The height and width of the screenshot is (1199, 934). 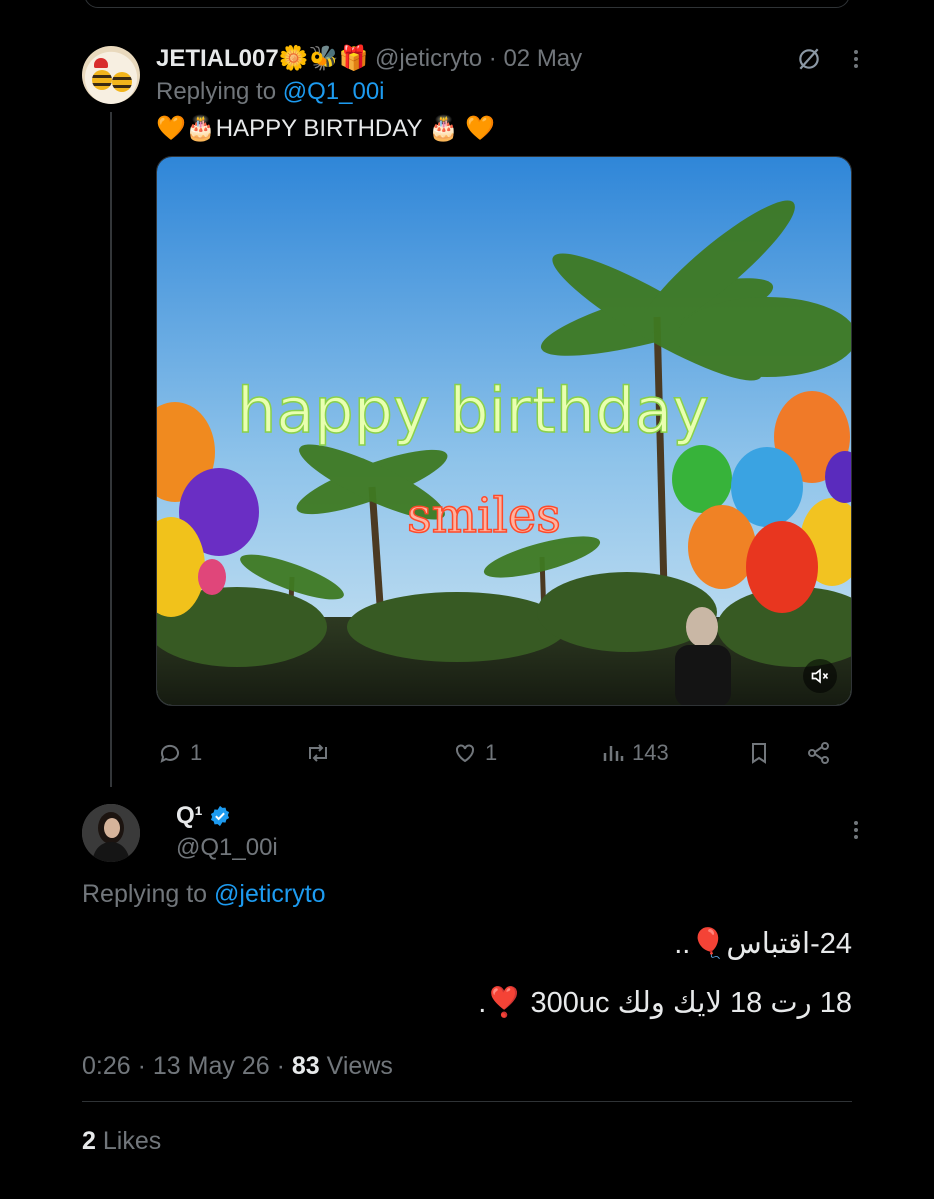 I want to click on views-count: 143, so click(x=650, y=752).